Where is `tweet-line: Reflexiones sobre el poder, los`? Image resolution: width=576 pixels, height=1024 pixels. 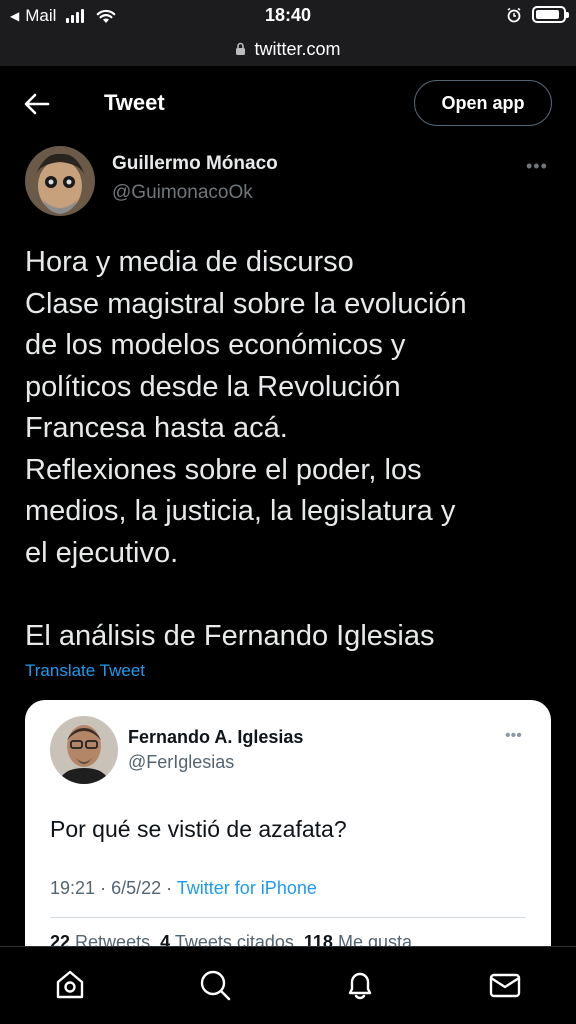 tweet-line: Reflexiones sobre el poder, los is located at coordinates (223, 469).